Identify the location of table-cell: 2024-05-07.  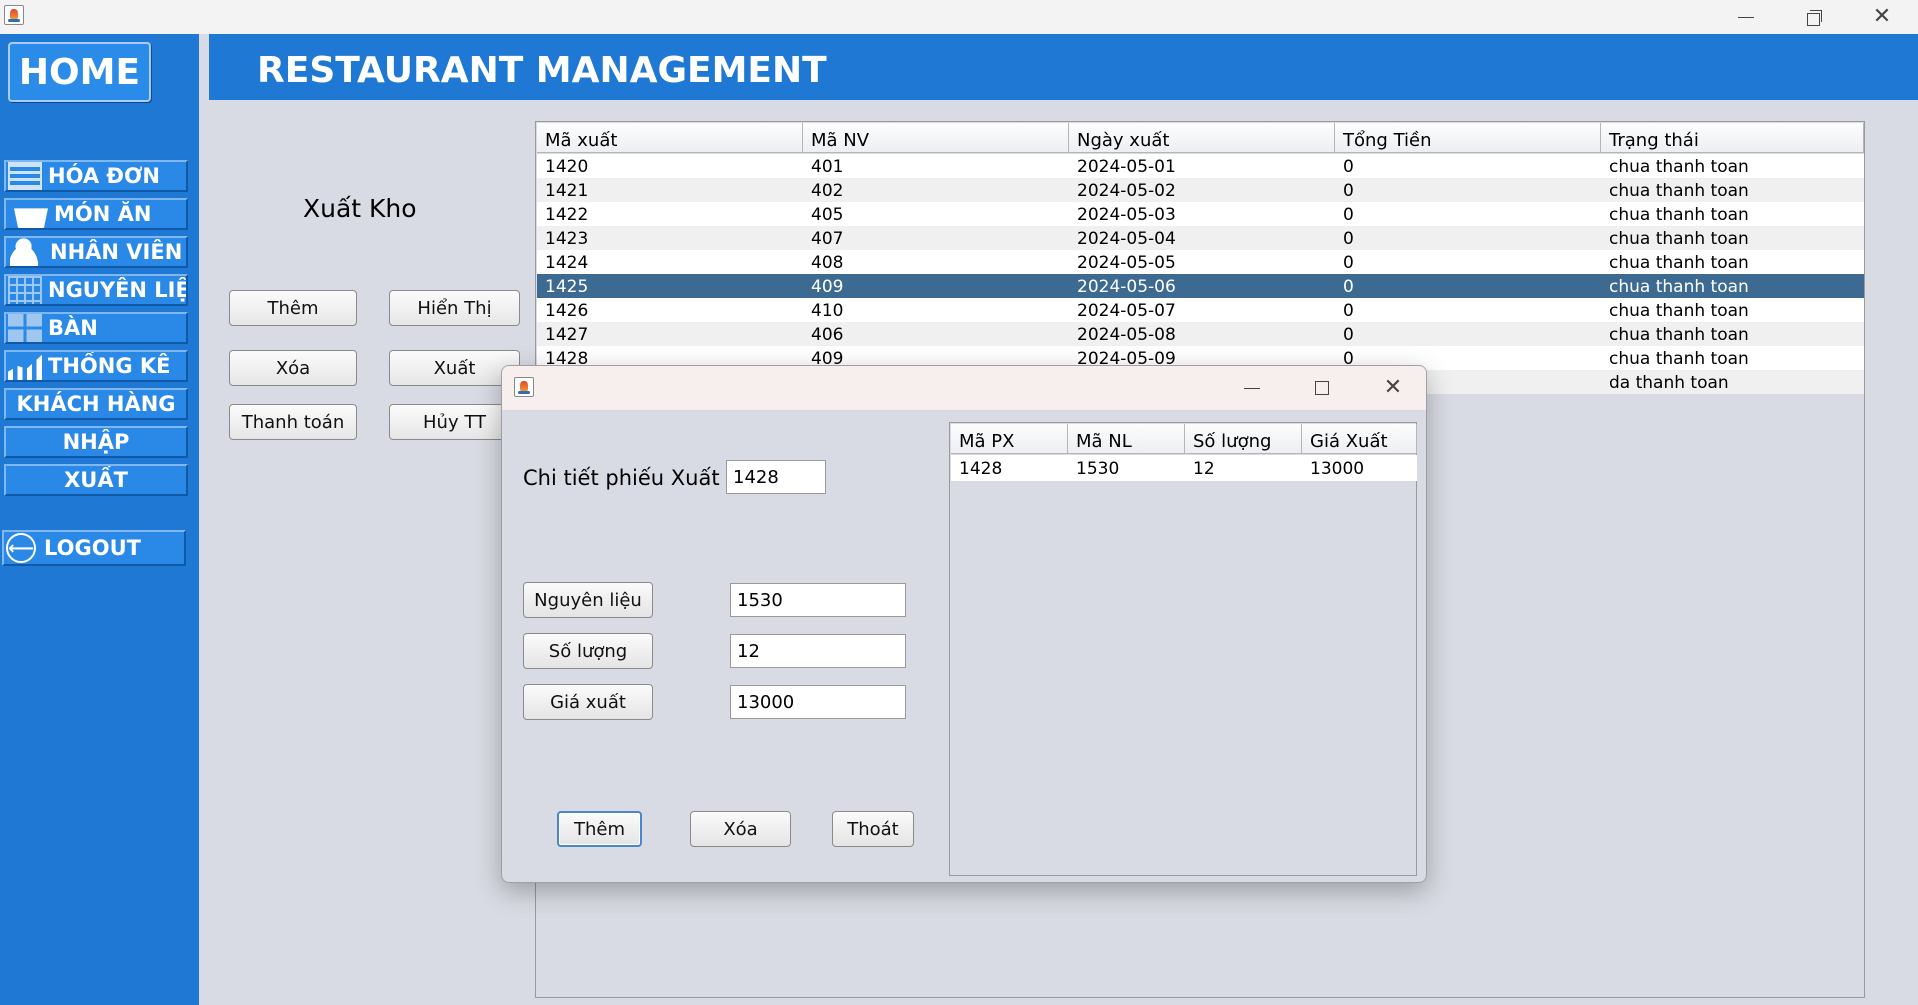
(1126, 311).